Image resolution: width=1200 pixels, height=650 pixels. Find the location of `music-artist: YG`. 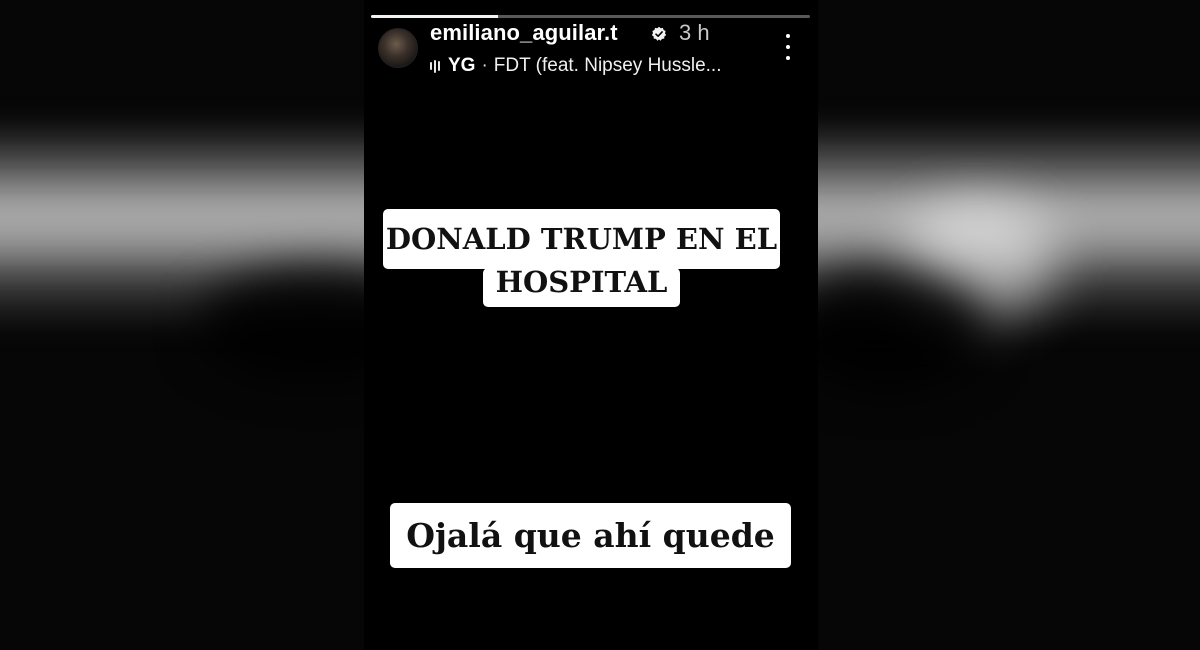

music-artist: YG is located at coordinates (462, 65).